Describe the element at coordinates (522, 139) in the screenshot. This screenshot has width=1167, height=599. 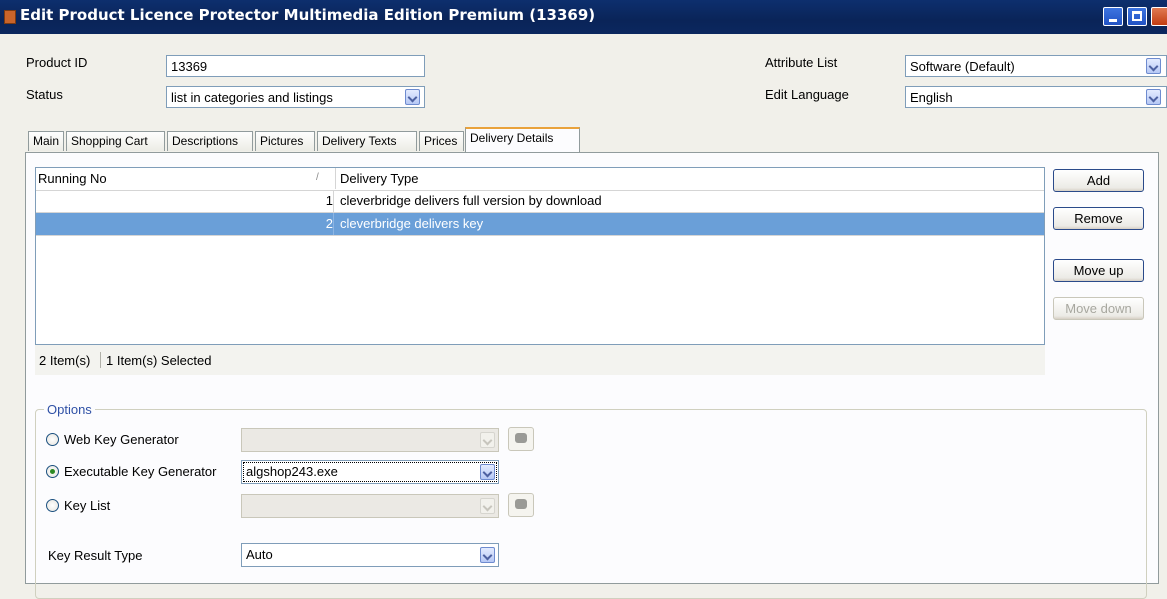
I see `tab-delivery-details: Delivery Details` at that location.